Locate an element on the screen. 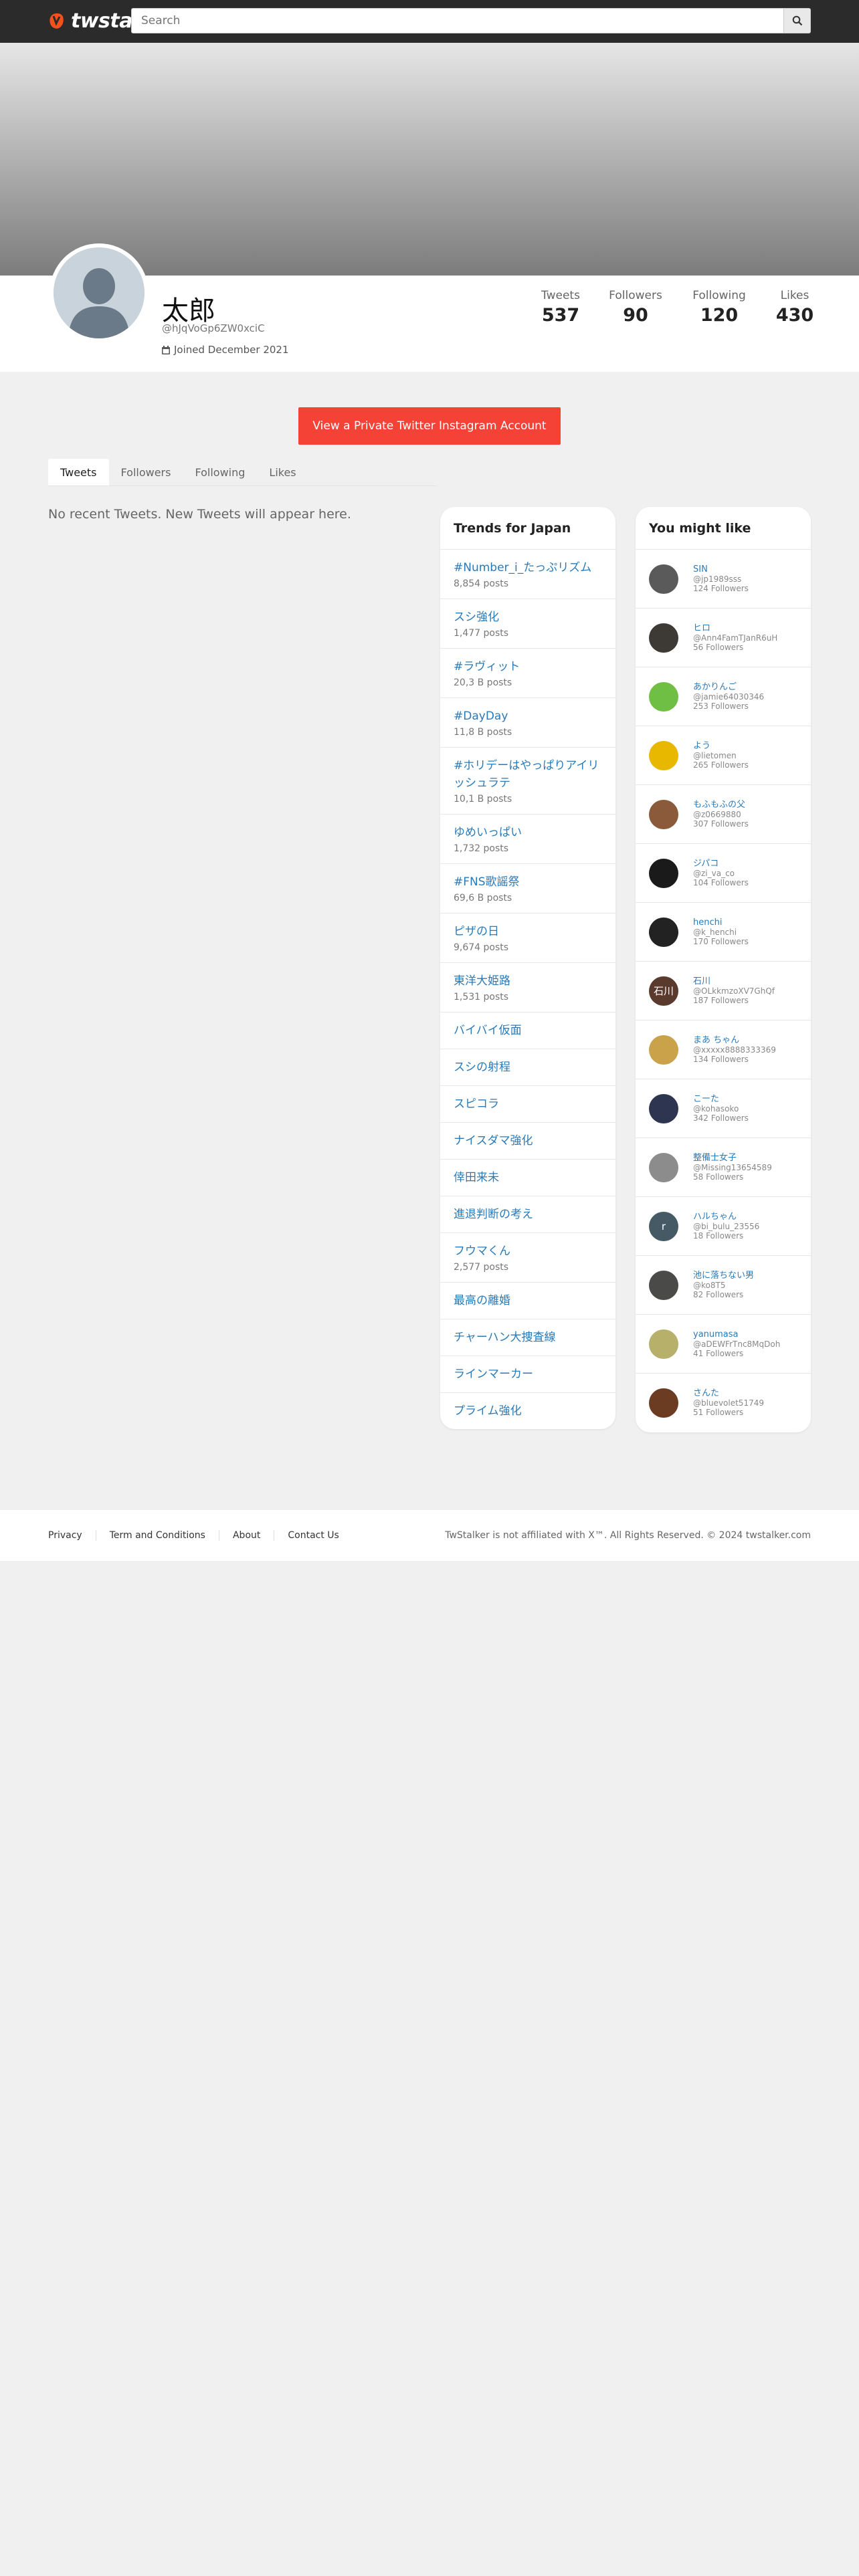 This screenshot has width=859, height=2576. trend-name: ナイスダマ強化 is located at coordinates (528, 1141).